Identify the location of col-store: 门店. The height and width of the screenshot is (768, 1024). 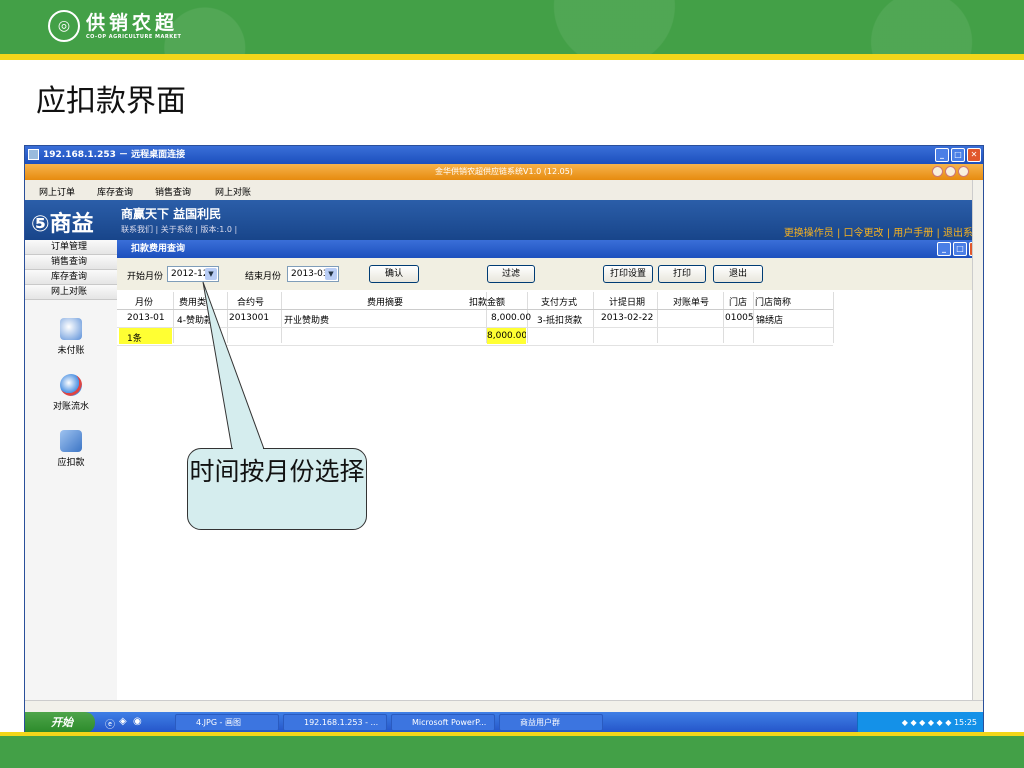
(738, 301).